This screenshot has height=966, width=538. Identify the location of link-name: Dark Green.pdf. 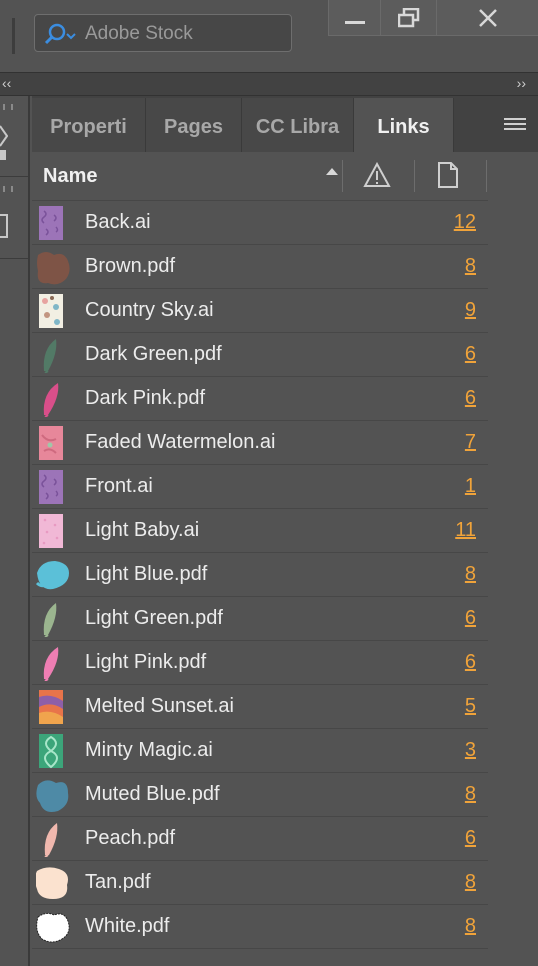
(153, 354).